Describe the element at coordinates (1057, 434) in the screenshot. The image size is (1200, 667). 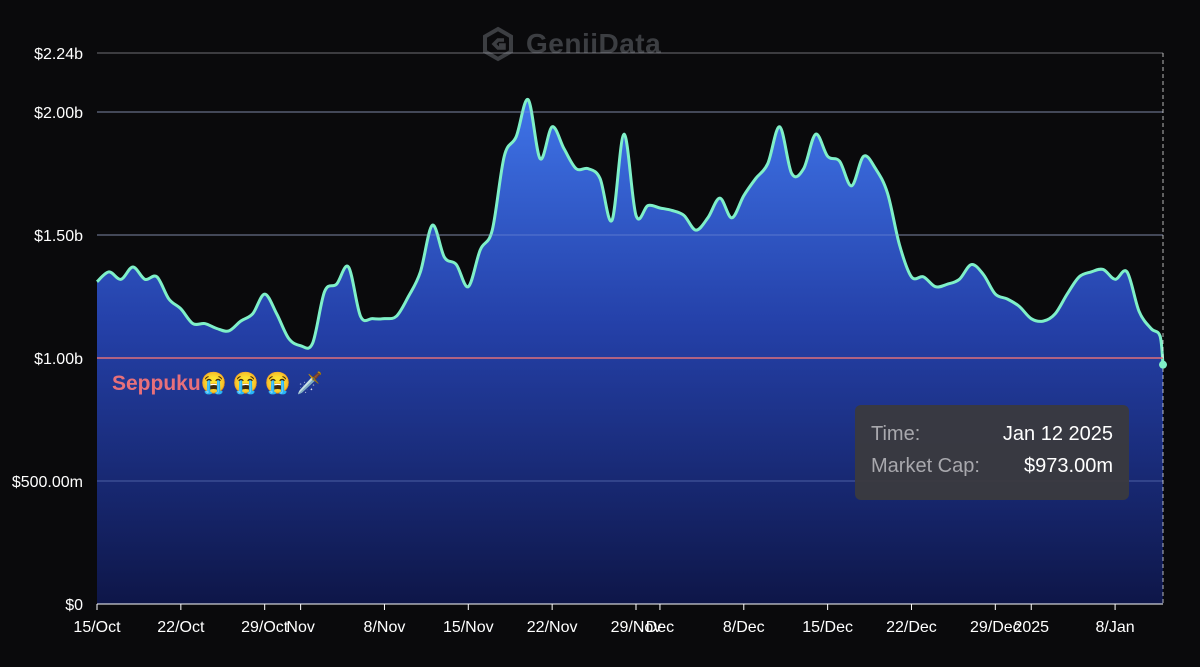
I see `tooltip-time-value: Jan 12 2025` at that location.